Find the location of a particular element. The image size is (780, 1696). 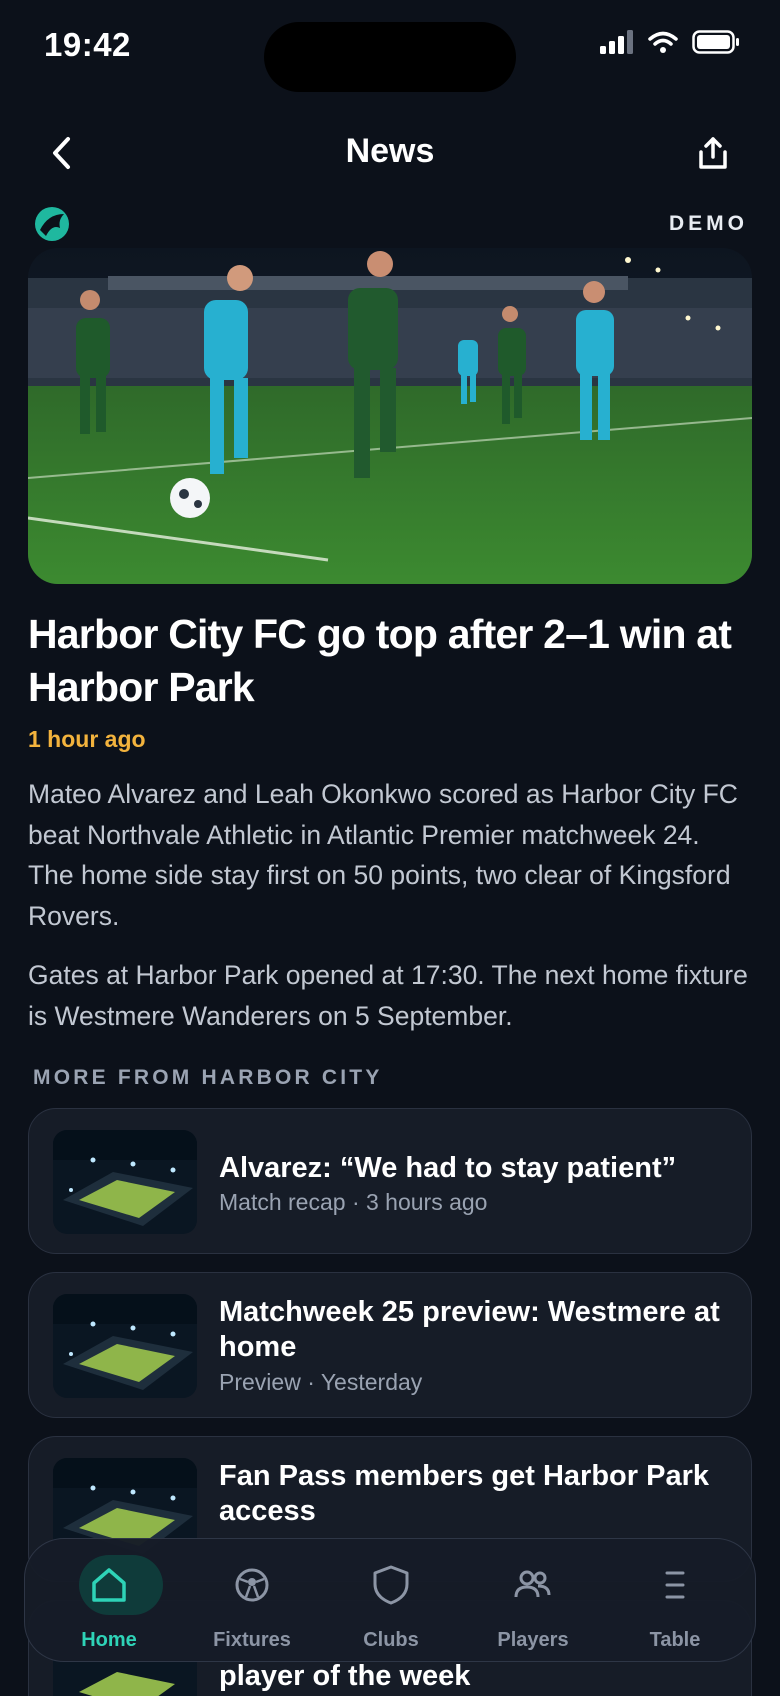

tab-home: Home is located at coordinates (109, 1601).